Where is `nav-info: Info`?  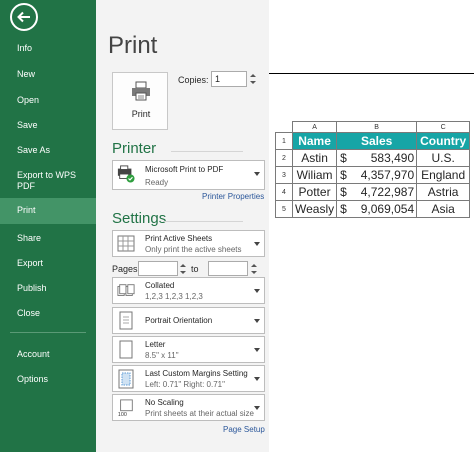 nav-info: Info is located at coordinates (48, 48).